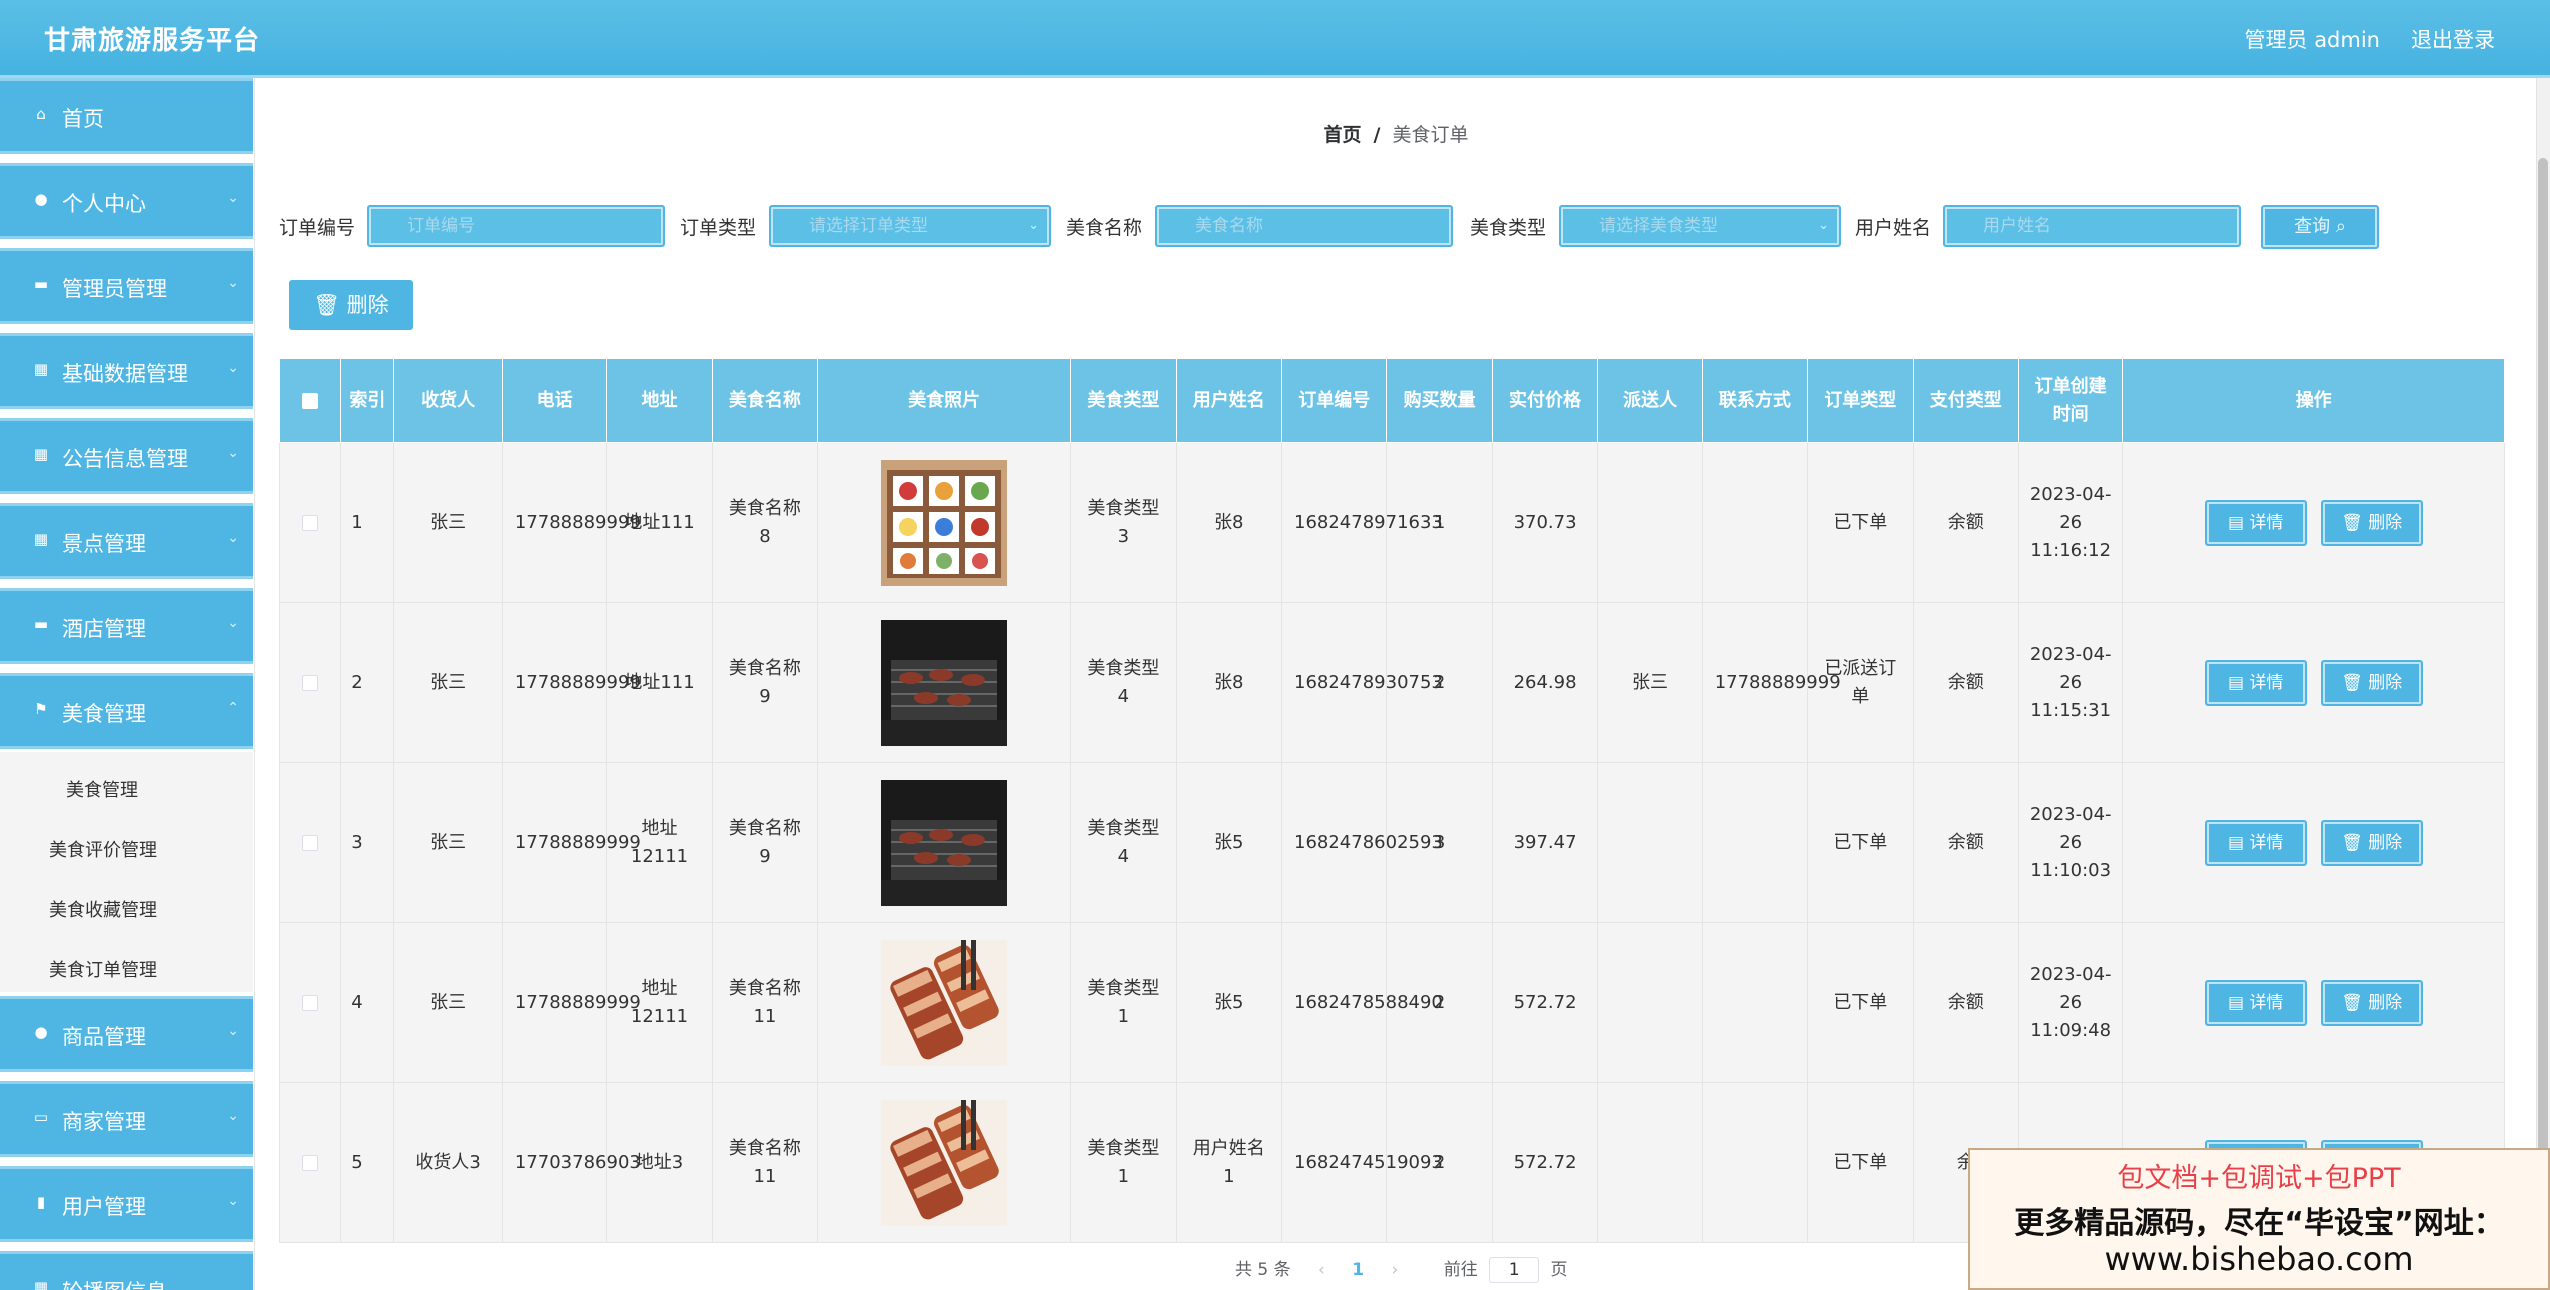 The width and height of the screenshot is (2550, 1290). What do you see at coordinates (126, 872) in the screenshot?
I see `food-submenu: 美食管理 美食评价管理 美食收藏管理 美食订单管理` at bounding box center [126, 872].